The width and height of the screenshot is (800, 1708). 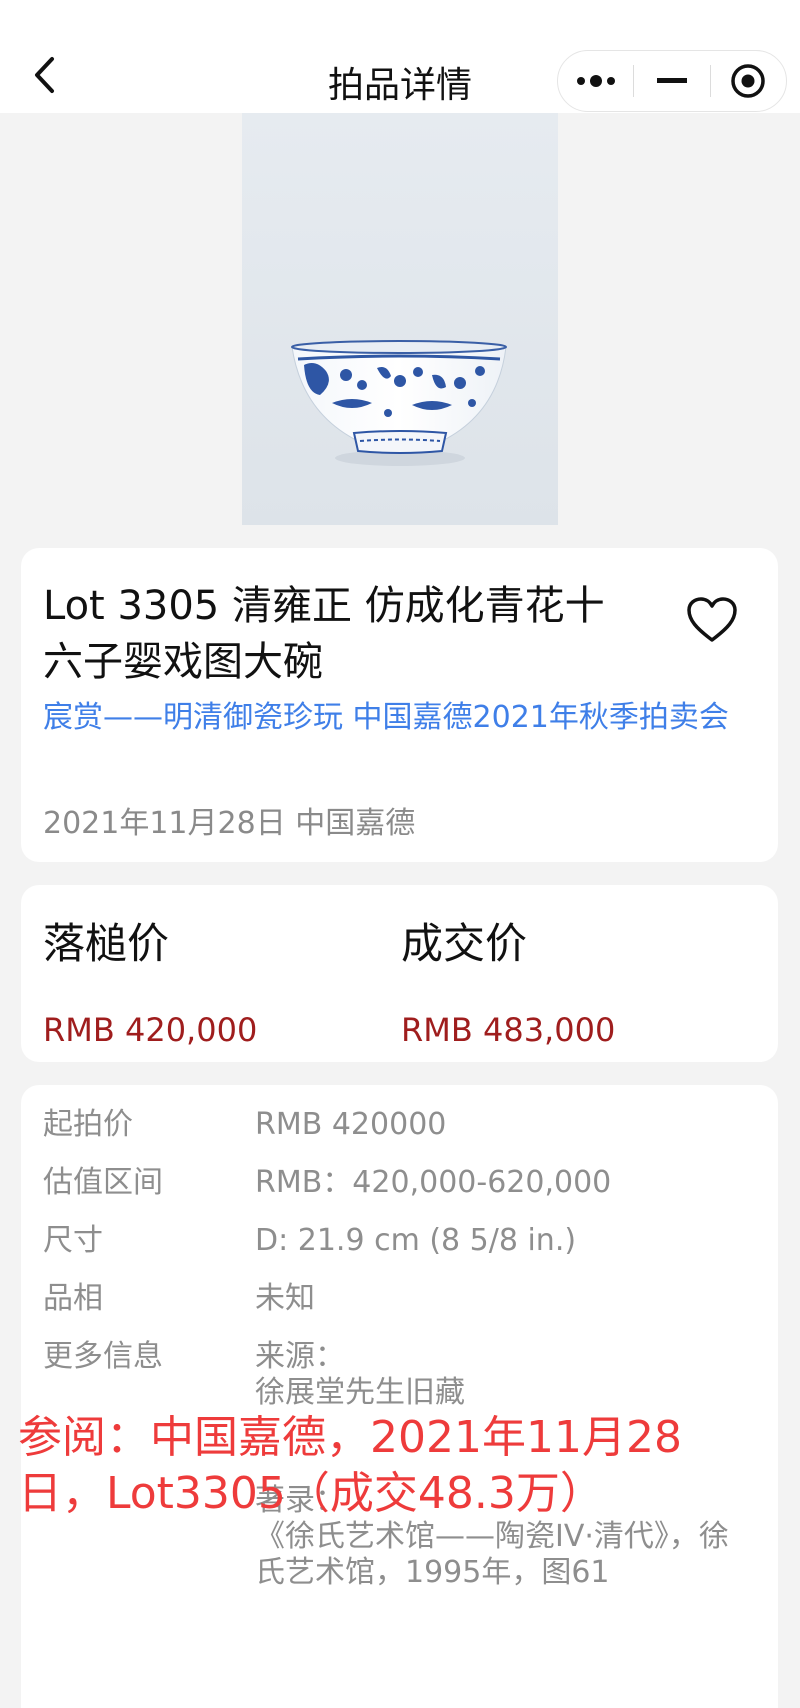 I want to click on minimize-icon, so click(x=671, y=80).